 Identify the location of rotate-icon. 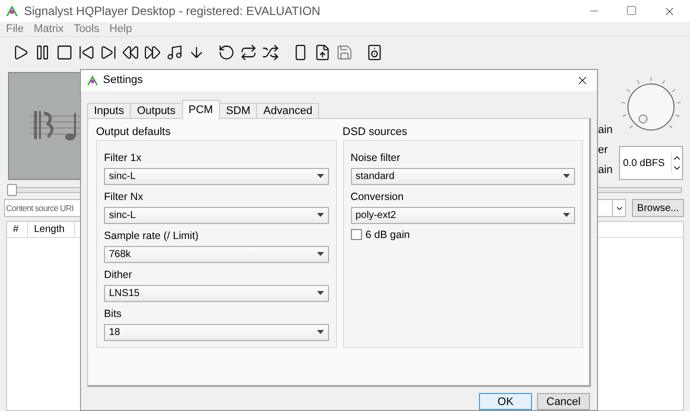
(226, 52).